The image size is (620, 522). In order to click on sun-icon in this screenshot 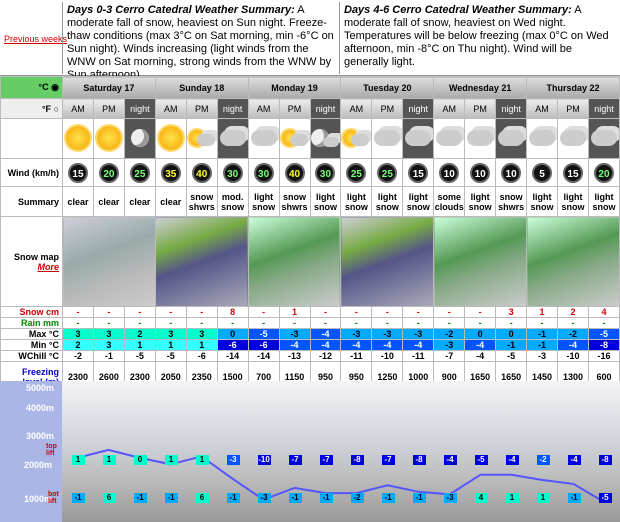, I will do `click(170, 138)`.